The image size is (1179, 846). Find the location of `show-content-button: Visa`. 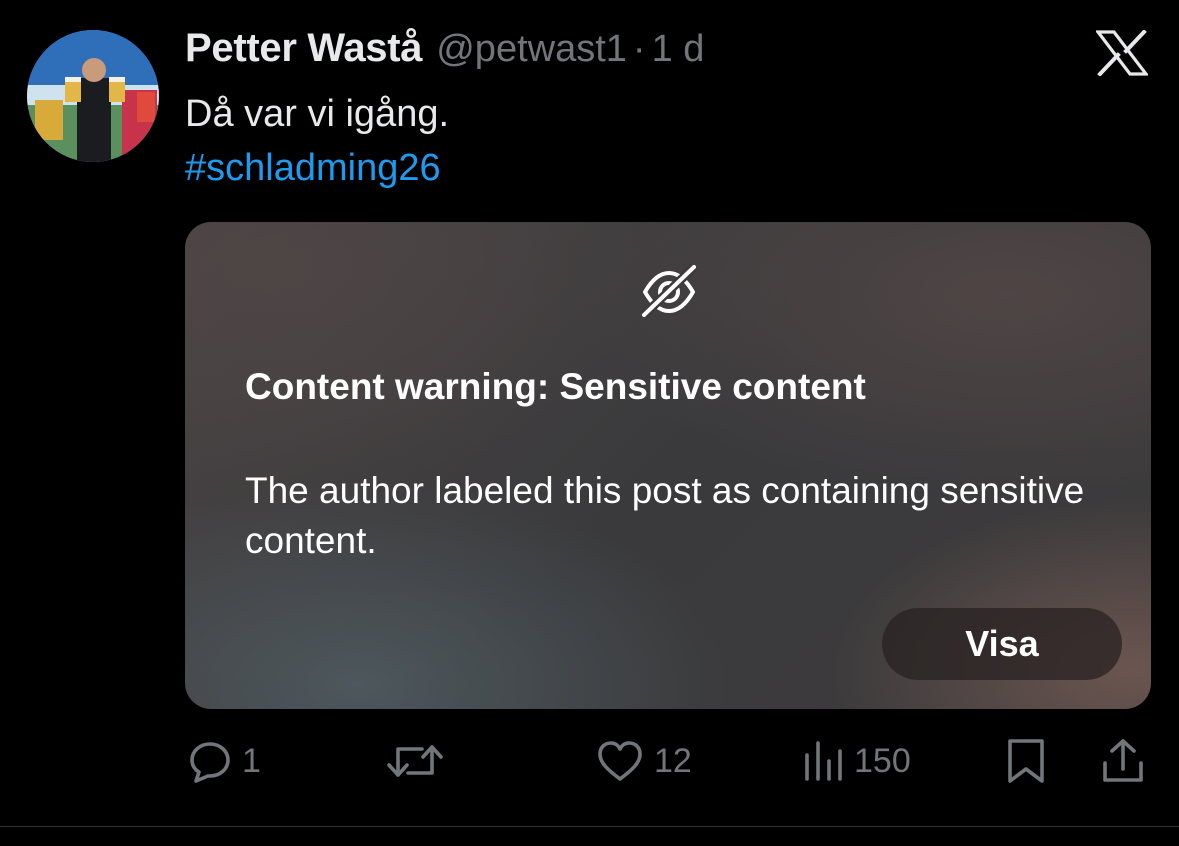

show-content-button: Visa is located at coordinates (1002, 644).